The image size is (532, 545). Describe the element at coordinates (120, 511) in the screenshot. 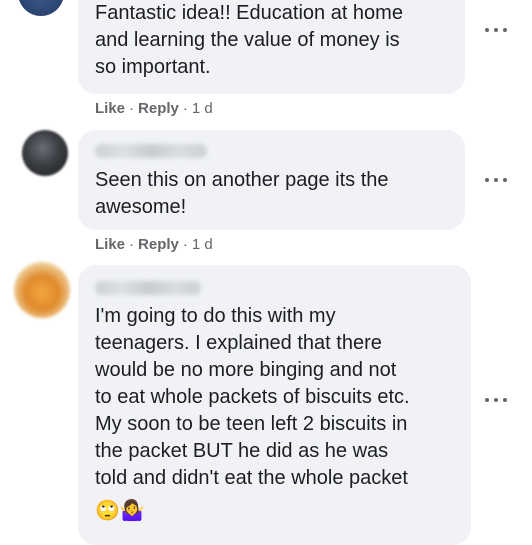

I see `comment-emojis: 🙄🤷‍♀️` at that location.